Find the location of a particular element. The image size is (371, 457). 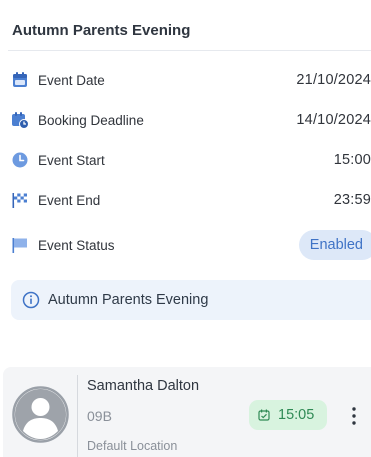

detail-row-event-start: Event Start 15:00 is located at coordinates (185, 160).